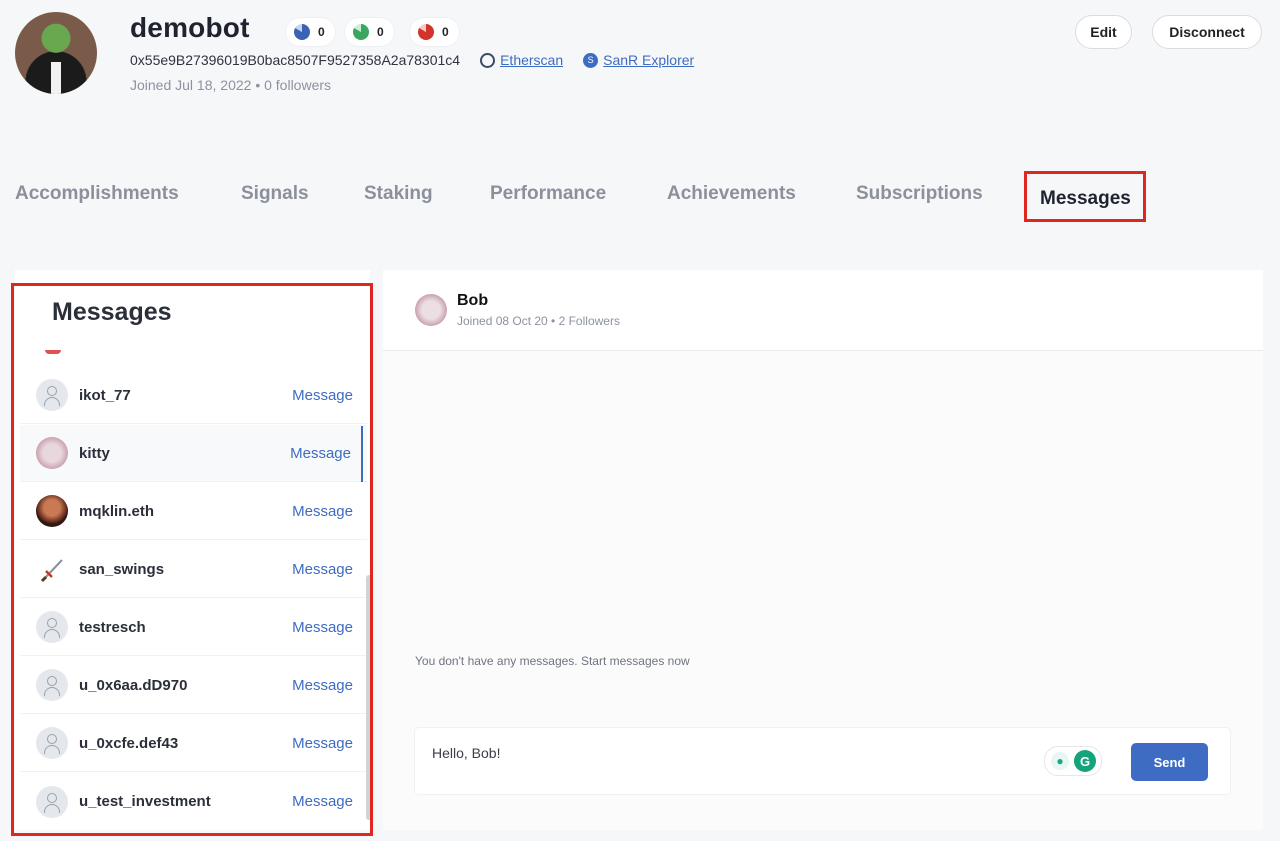 The width and height of the screenshot is (1280, 841). Describe the element at coordinates (193, 569) in the screenshot. I see `contact-row-san-swings: san_swings Message` at that location.